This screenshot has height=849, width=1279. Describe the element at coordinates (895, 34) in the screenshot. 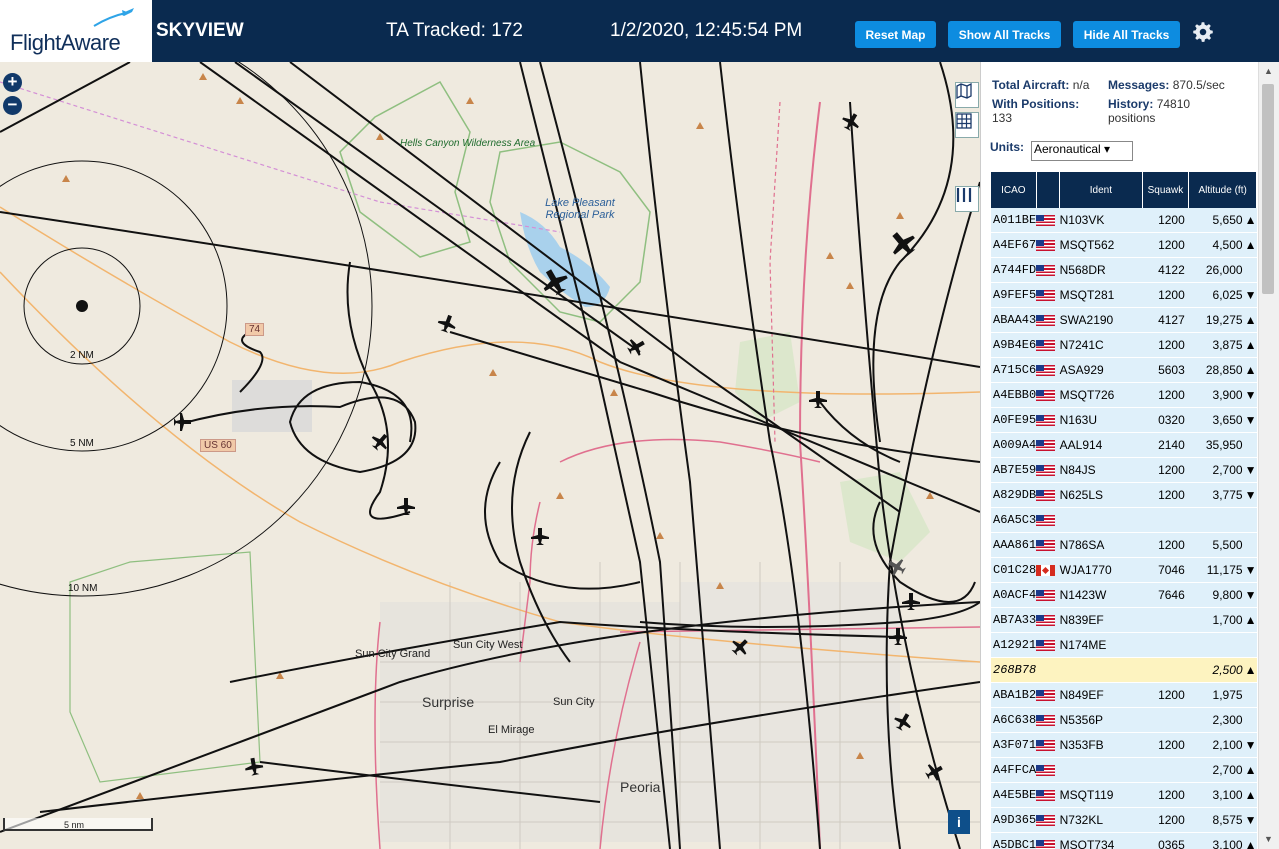

I see `reset-map-button: Reset Map` at that location.